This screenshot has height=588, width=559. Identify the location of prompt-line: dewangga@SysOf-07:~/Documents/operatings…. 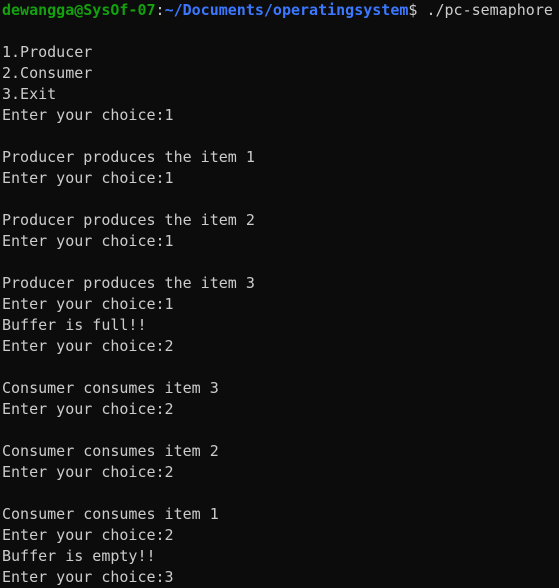
(280, 10).